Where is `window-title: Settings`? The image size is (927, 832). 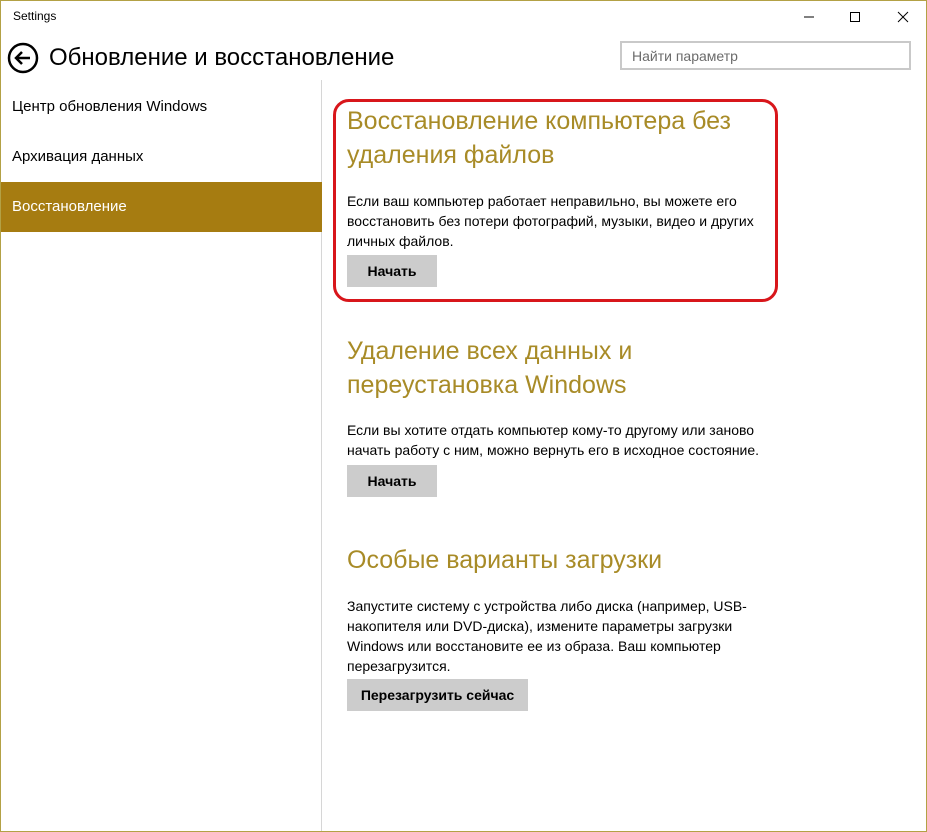 window-title: Settings is located at coordinates (35, 16).